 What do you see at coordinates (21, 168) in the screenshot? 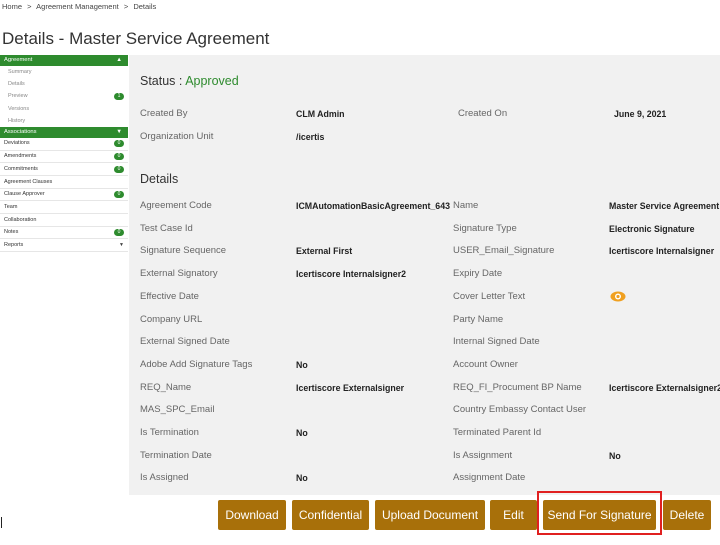
I see `sidebar-item-label: Commitments` at bounding box center [21, 168].